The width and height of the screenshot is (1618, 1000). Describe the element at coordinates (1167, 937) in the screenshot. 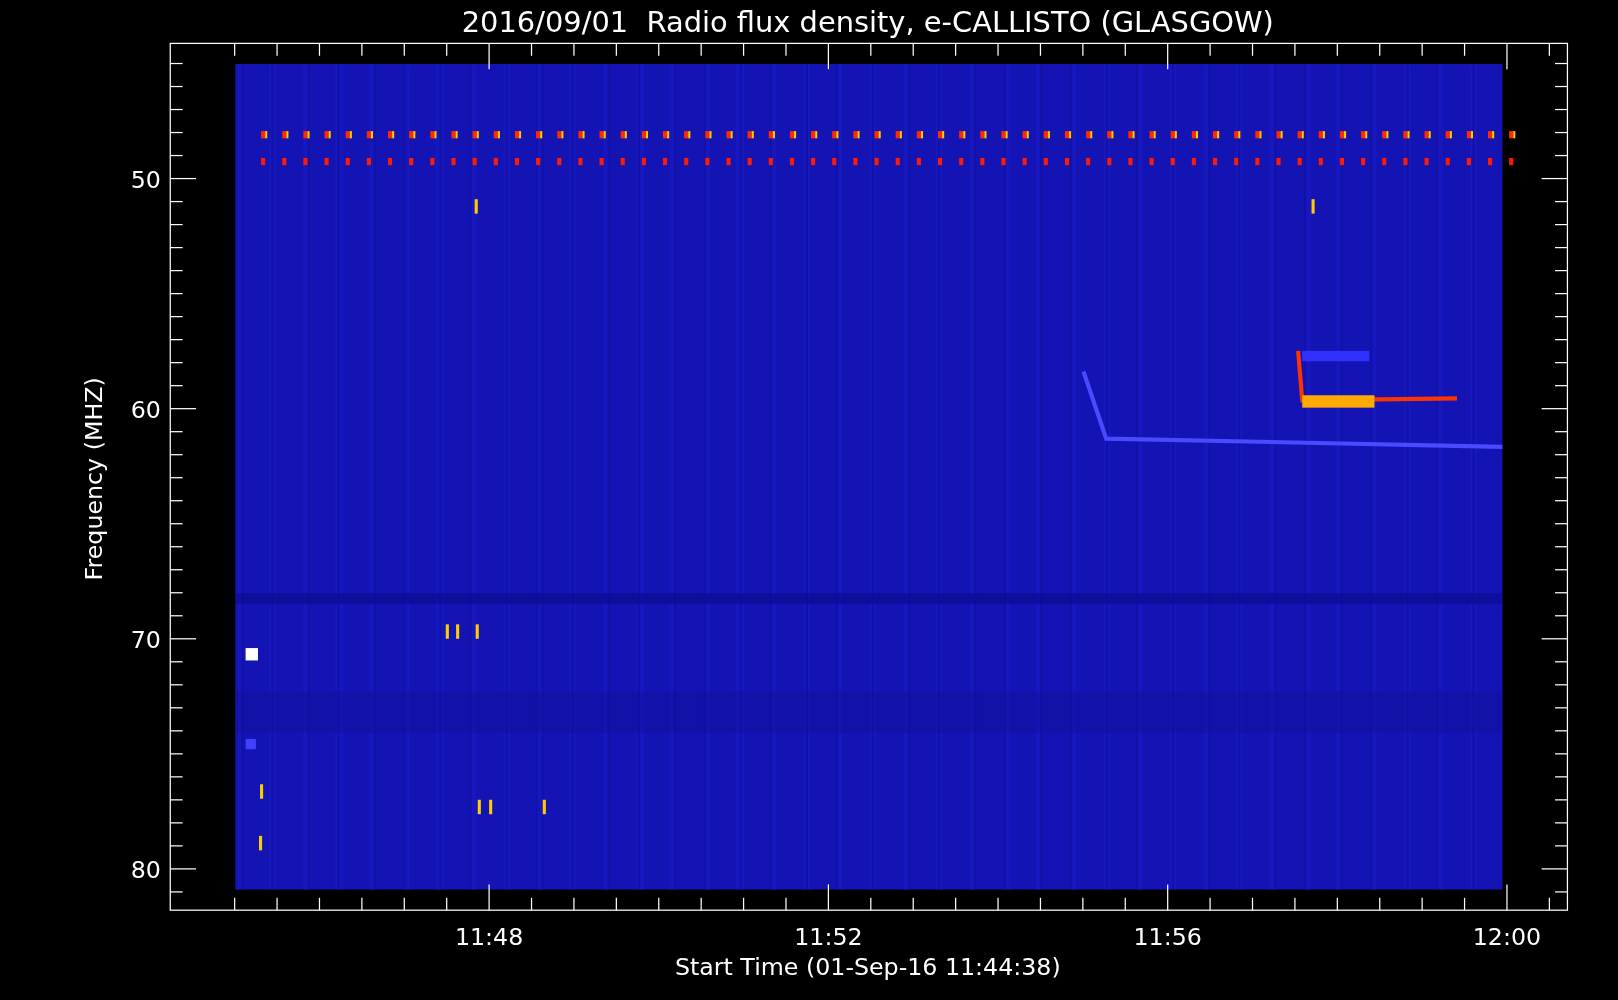

I see `tick-label: 11:56` at that location.